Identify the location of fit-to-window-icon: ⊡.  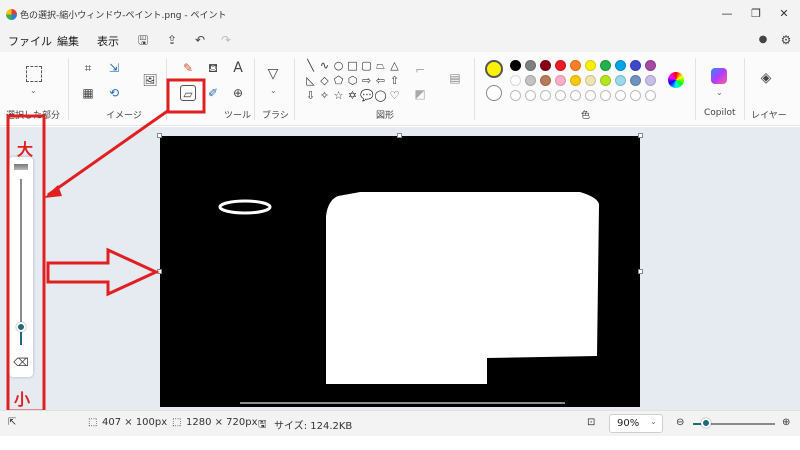
(591, 422).